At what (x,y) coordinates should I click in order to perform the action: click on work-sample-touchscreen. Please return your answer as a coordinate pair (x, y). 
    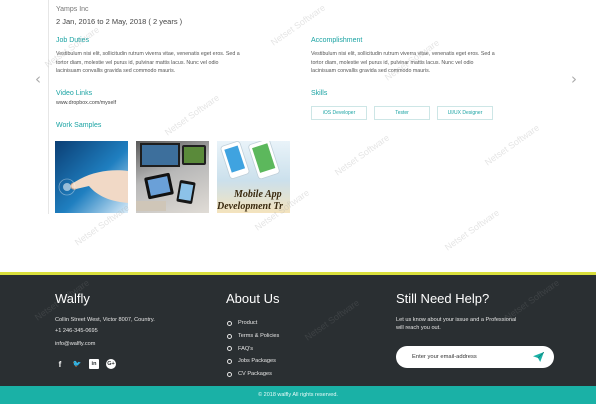
    Looking at the image, I should click on (91, 177).